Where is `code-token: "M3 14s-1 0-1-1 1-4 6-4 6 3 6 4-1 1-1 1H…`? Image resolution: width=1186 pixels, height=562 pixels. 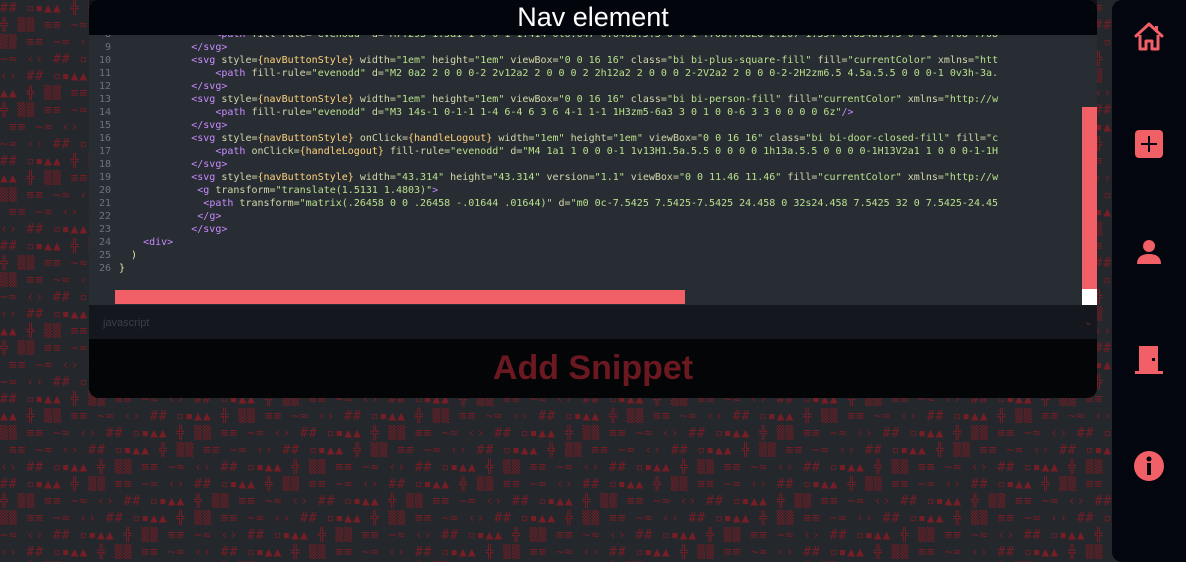
code-token: "M3 14s-1 0-1-1 1-4 6-4 6 3 6 4-1 1-1 1H… is located at coordinates (612, 112).